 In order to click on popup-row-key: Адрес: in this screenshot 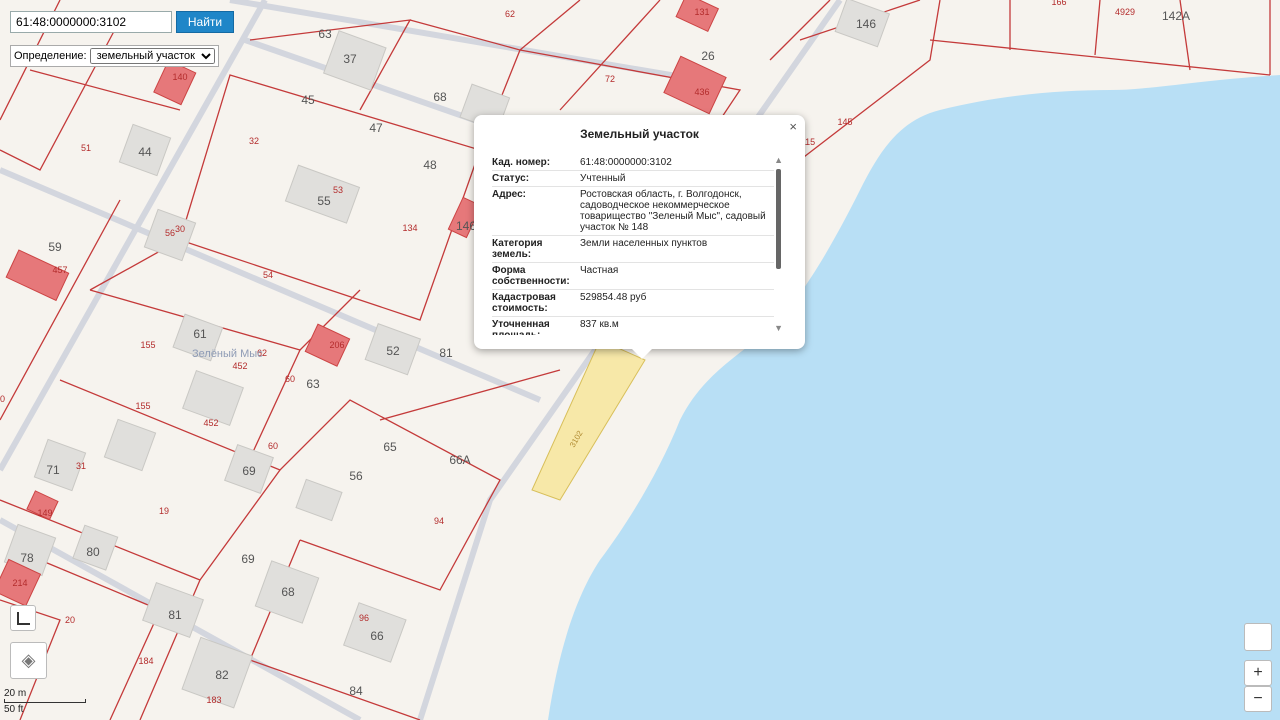, I will do `click(509, 194)`.